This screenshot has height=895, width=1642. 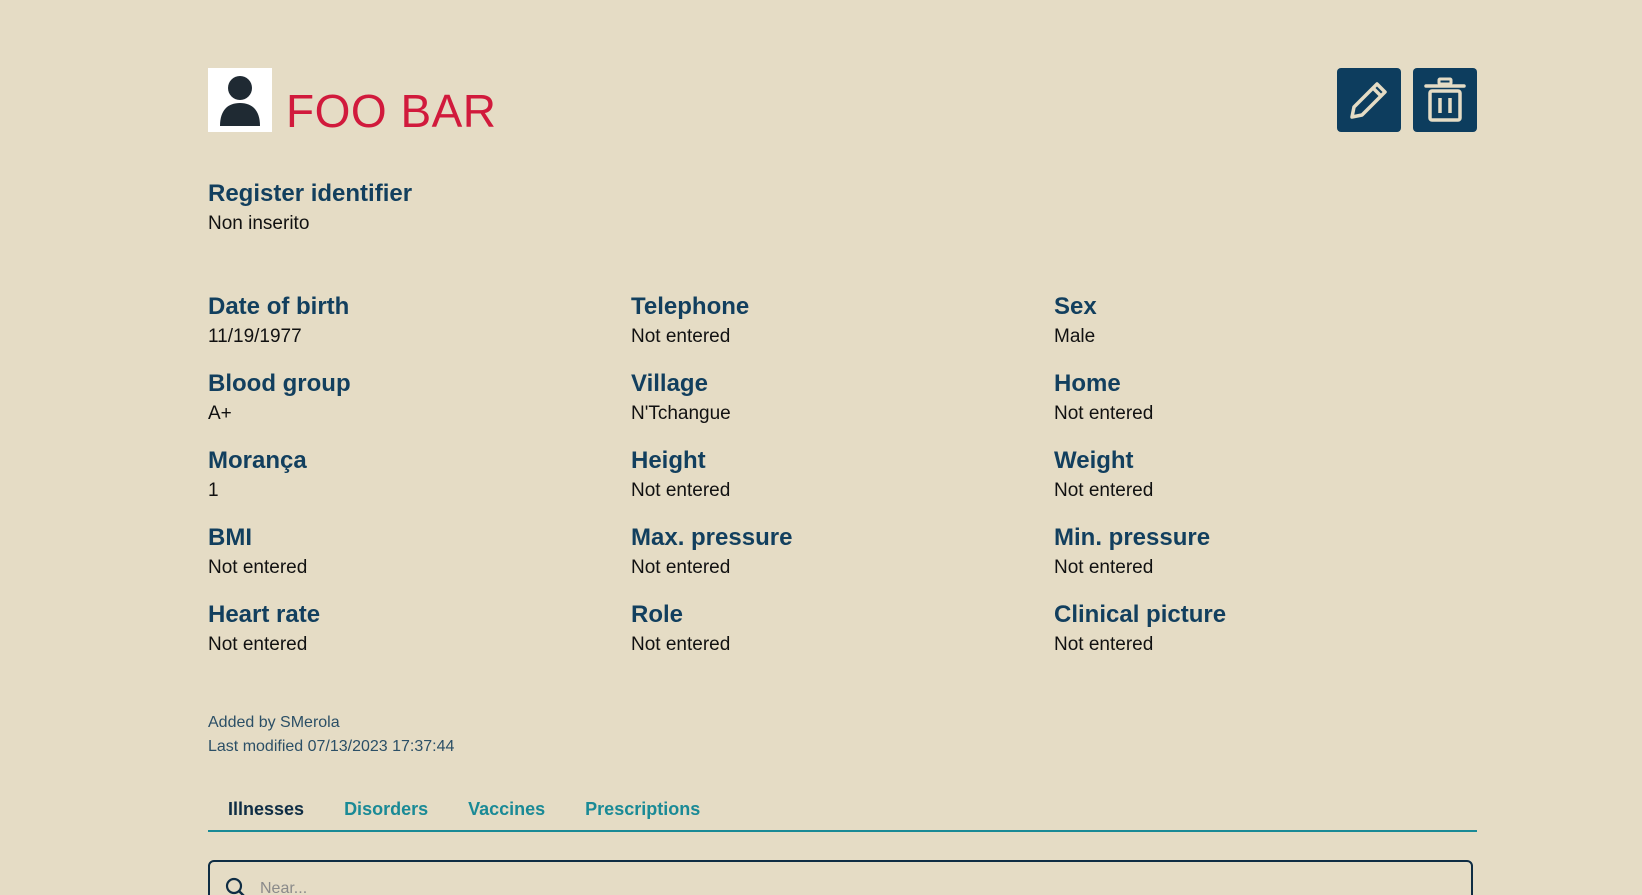 What do you see at coordinates (257, 460) in the screenshot?
I see `field-label: Morança` at bounding box center [257, 460].